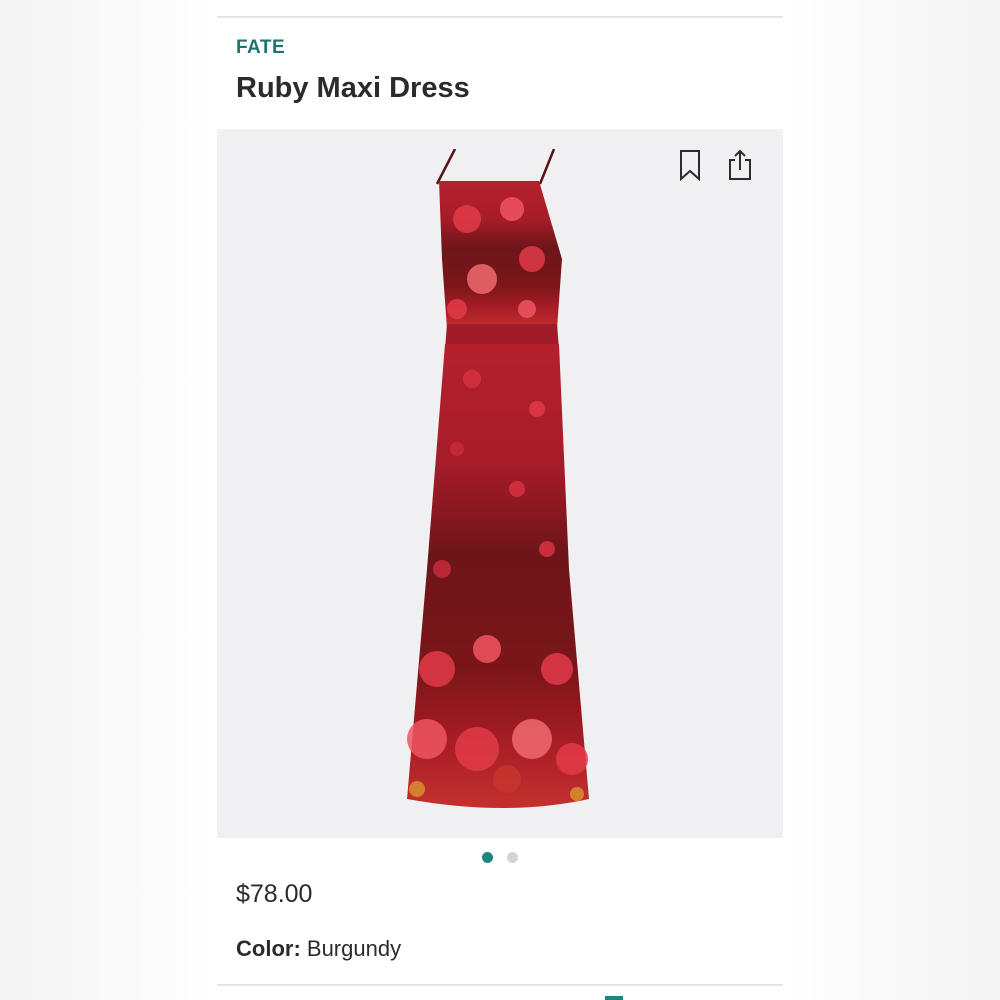  I want to click on product-title: Ruby Maxi Dress, so click(353, 88).